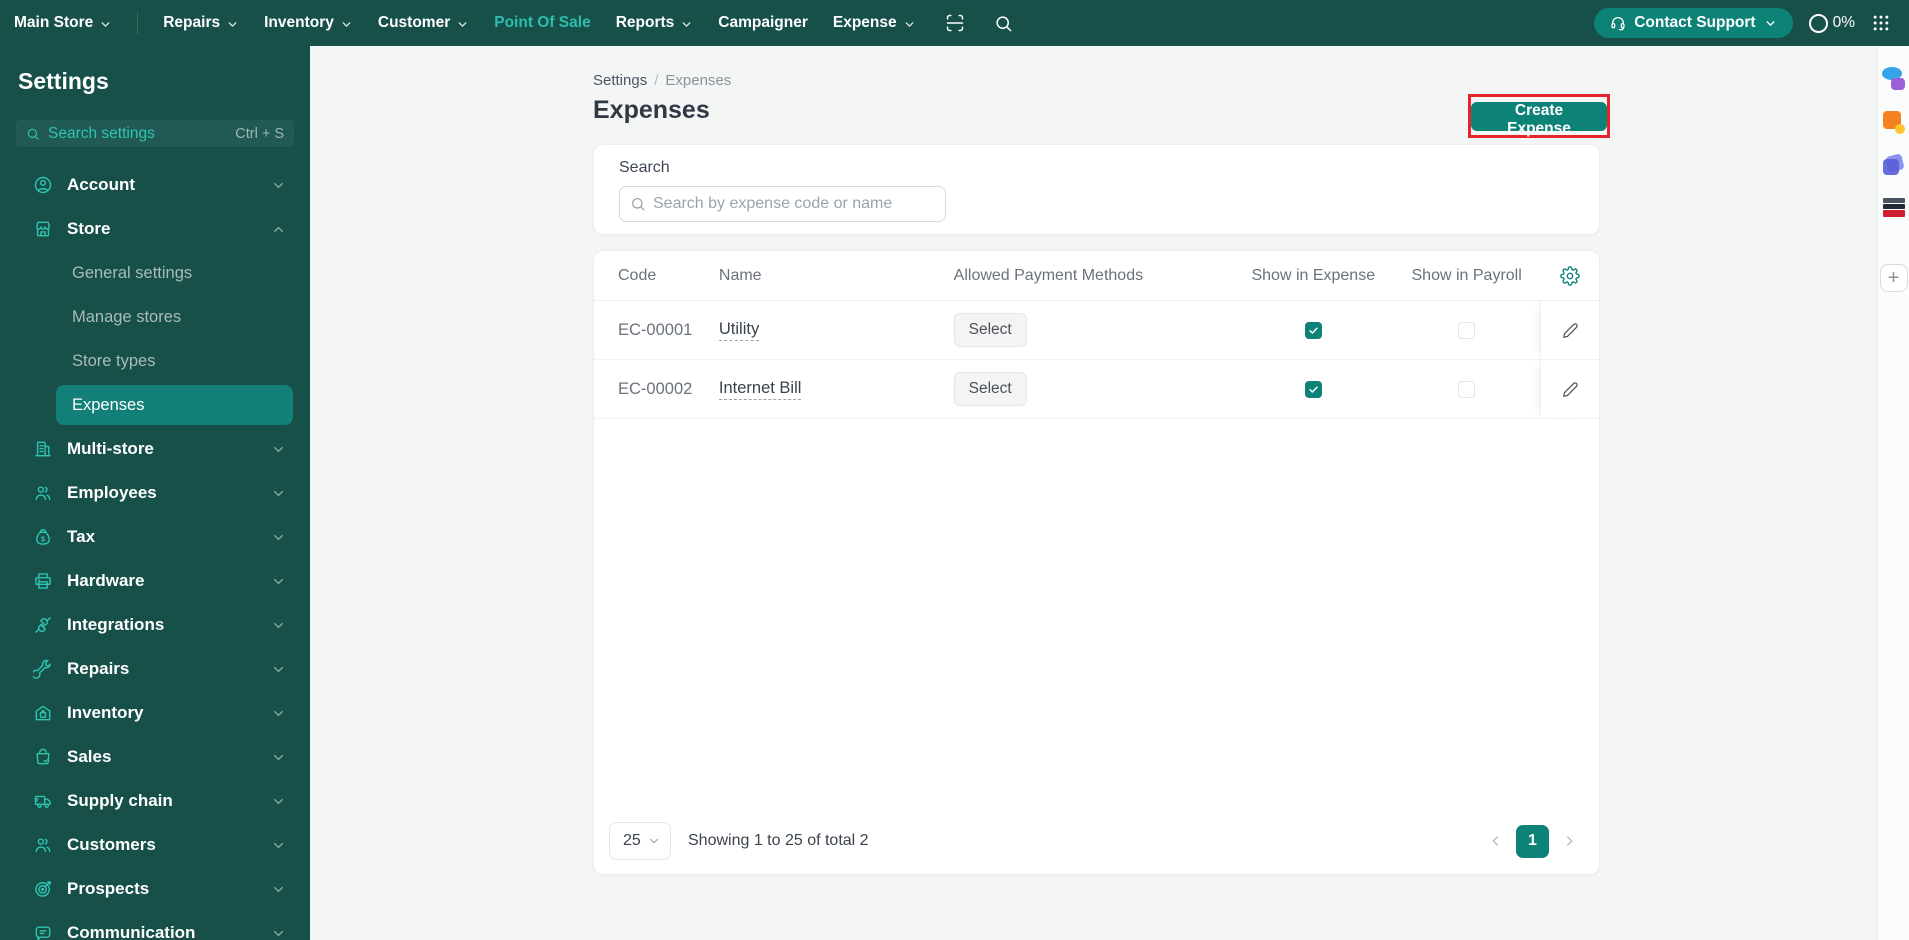  What do you see at coordinates (1496, 841) in the screenshot?
I see `previous-page-chevron-icon` at bounding box center [1496, 841].